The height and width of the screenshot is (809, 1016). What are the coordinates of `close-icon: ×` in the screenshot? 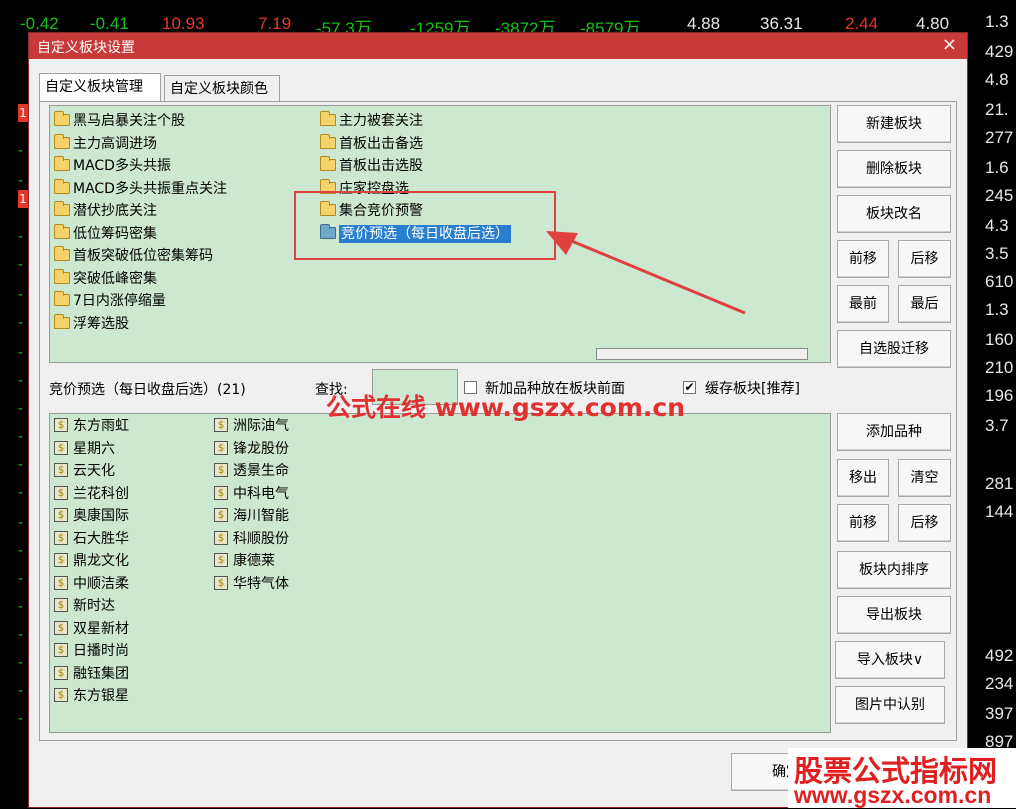 It's located at (949, 44).